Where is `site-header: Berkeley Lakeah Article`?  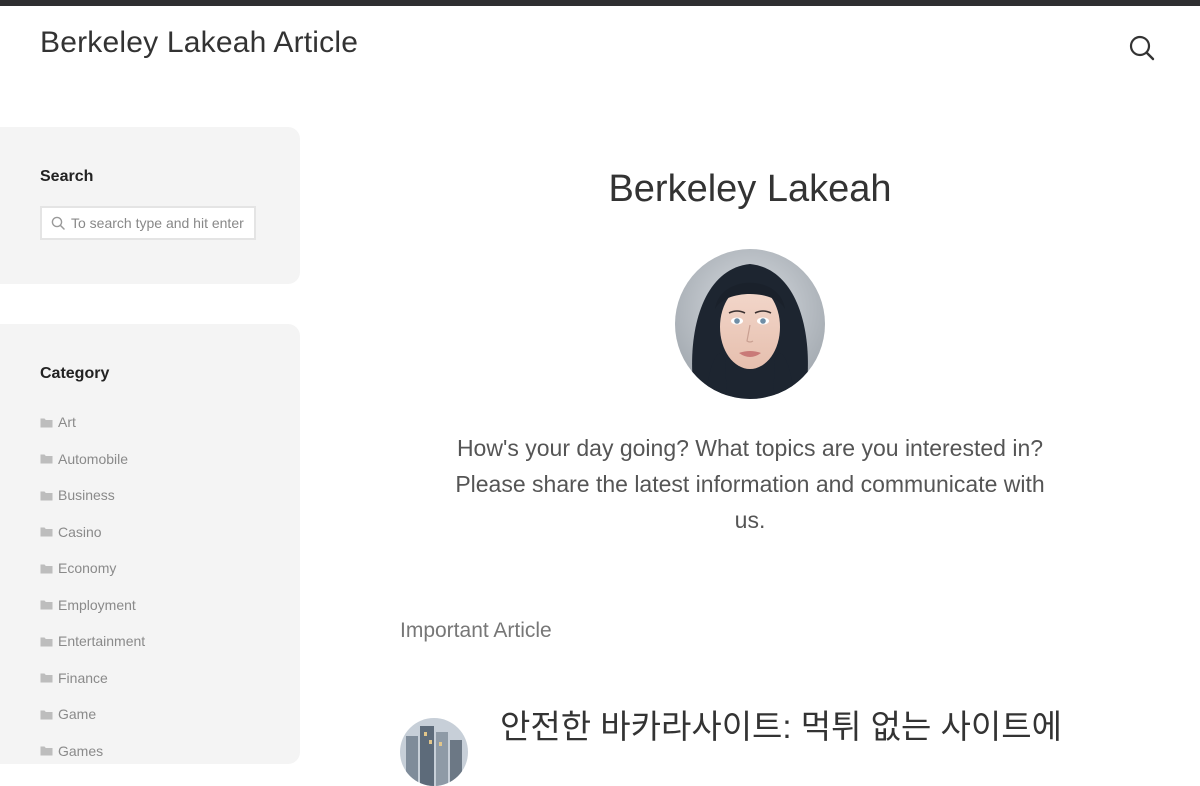
site-header: Berkeley Lakeah Article is located at coordinates (600, 46).